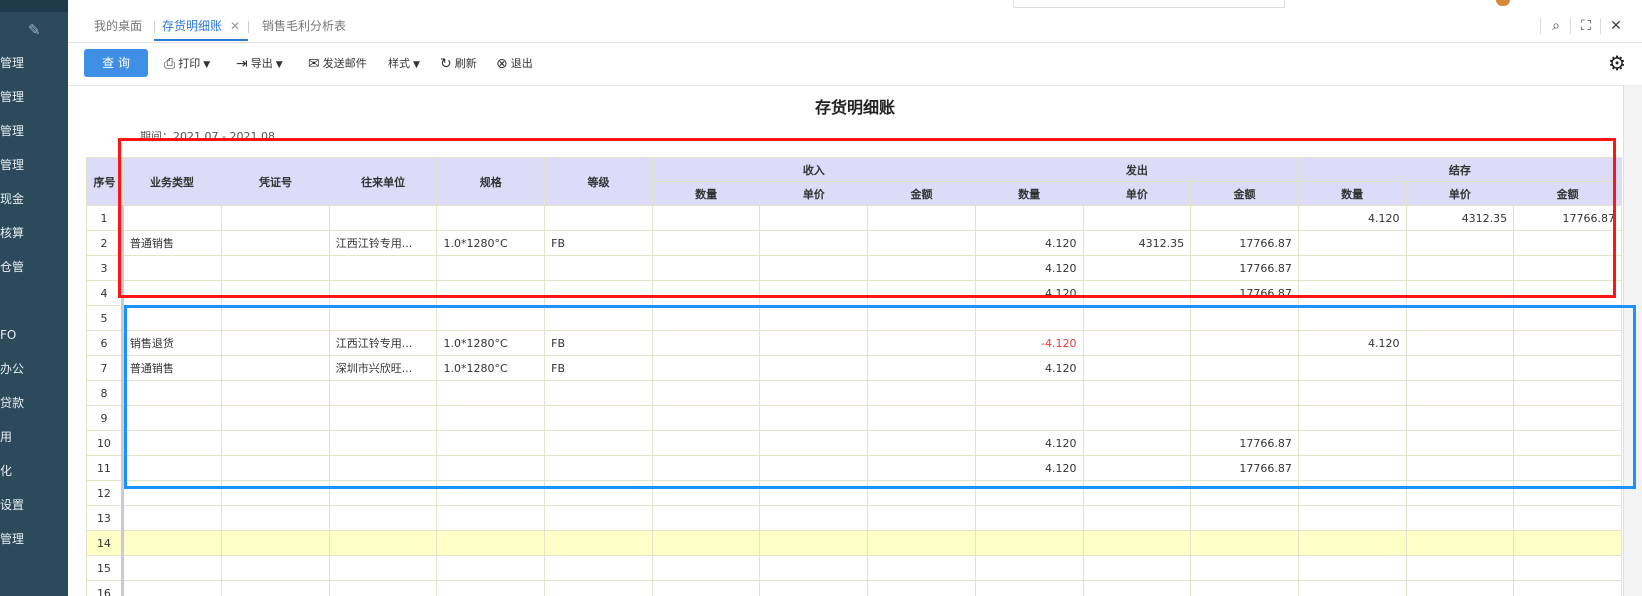  Describe the element at coordinates (34, 505) in the screenshot. I see `sidebar-item: 设置` at that location.